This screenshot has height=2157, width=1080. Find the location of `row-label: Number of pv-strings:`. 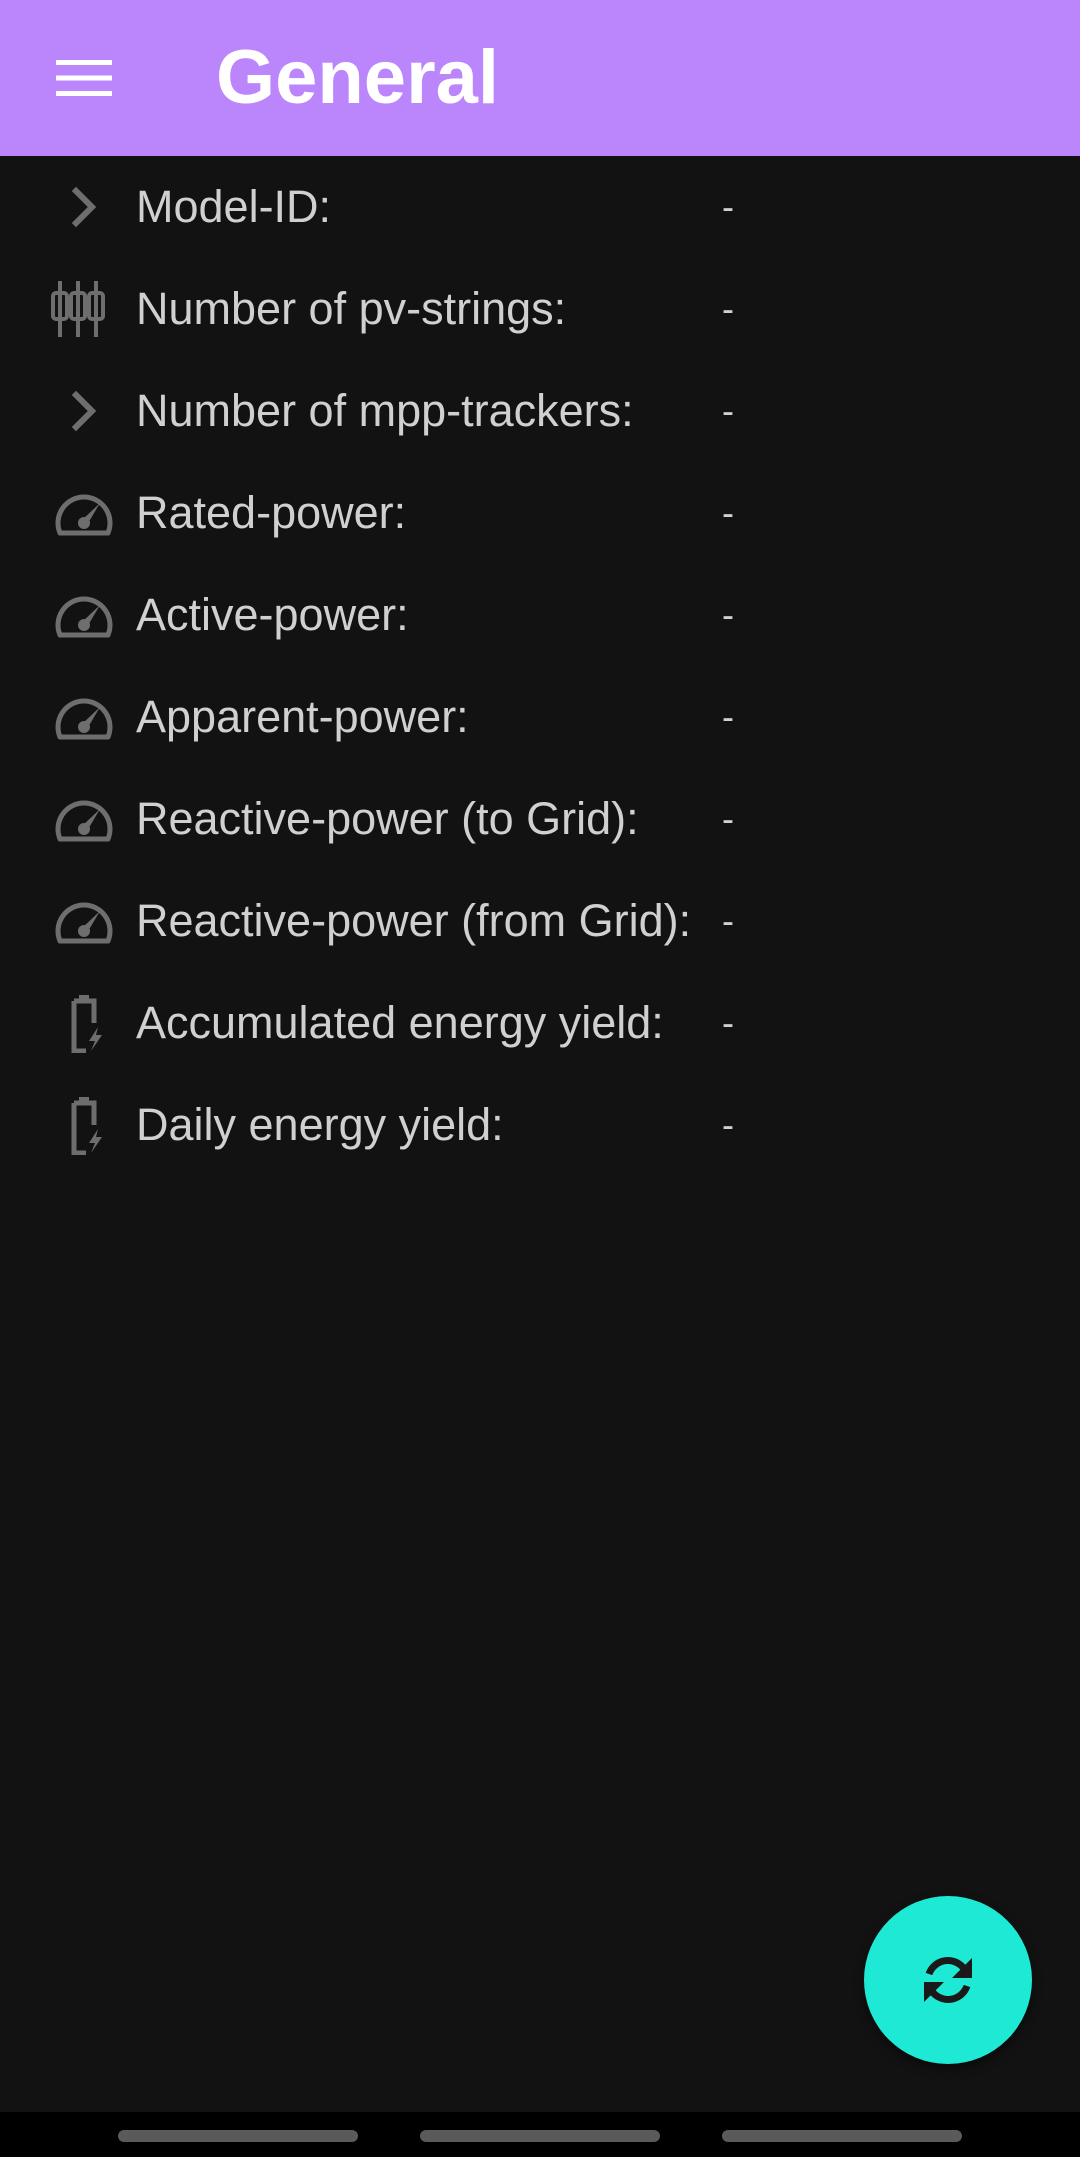

row-label: Number of pv-strings: is located at coordinates (351, 308).